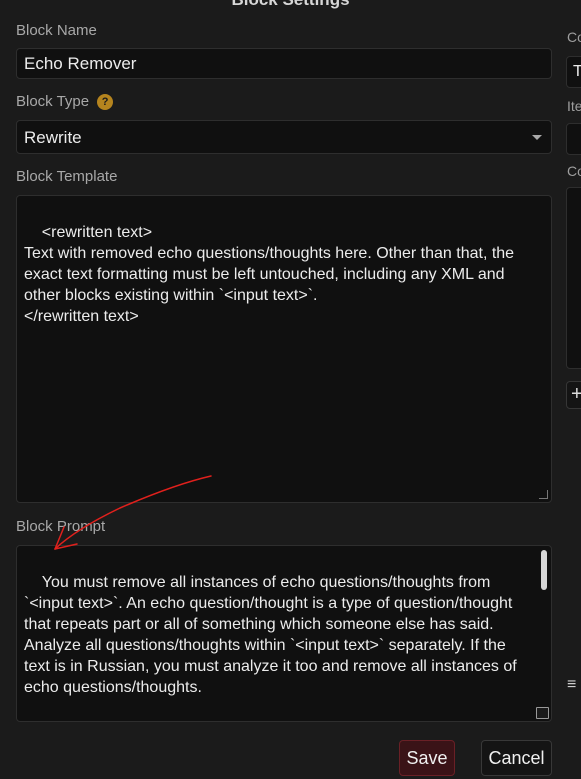 The height and width of the screenshot is (779, 581). What do you see at coordinates (56, 30) in the screenshot?
I see `block-name-label: Block Name` at bounding box center [56, 30].